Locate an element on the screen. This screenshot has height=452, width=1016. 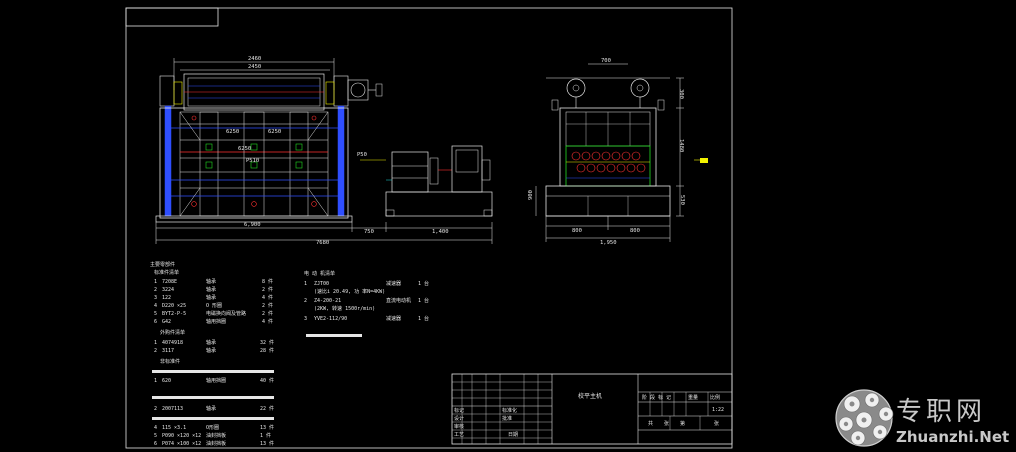
svg-text: 3117 is located at coordinates (168, 351).